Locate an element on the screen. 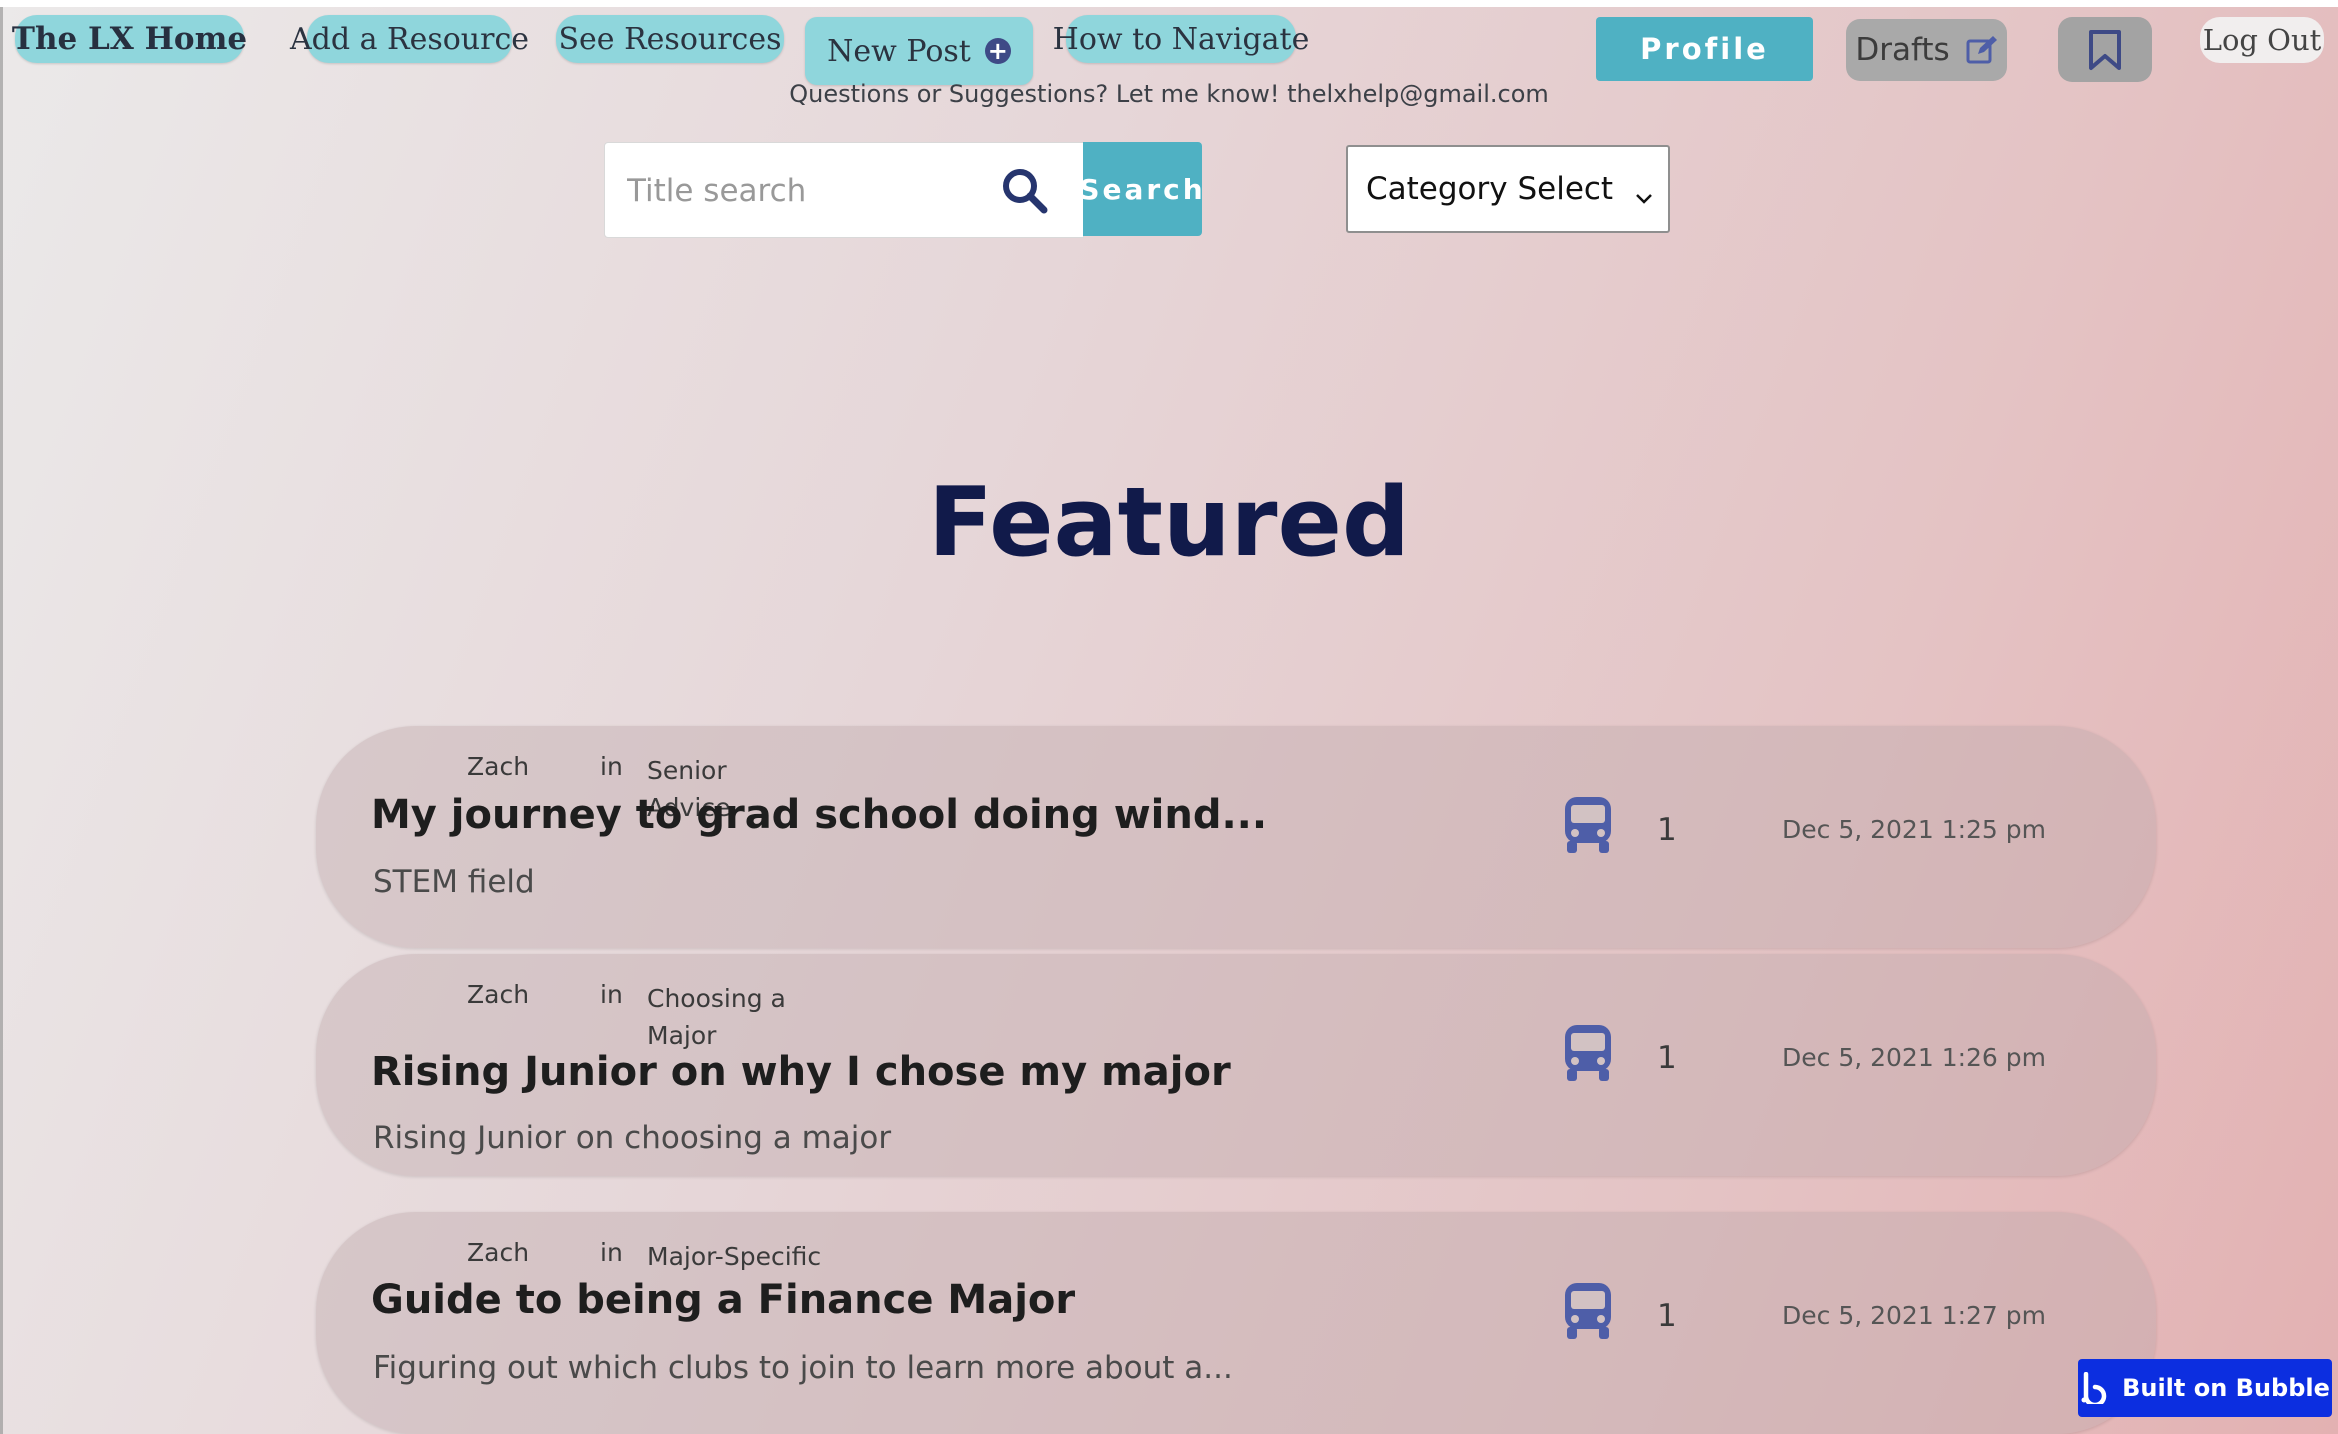  nav-how-to-navigate-label: How to Navigate is located at coordinates (1181, 39).